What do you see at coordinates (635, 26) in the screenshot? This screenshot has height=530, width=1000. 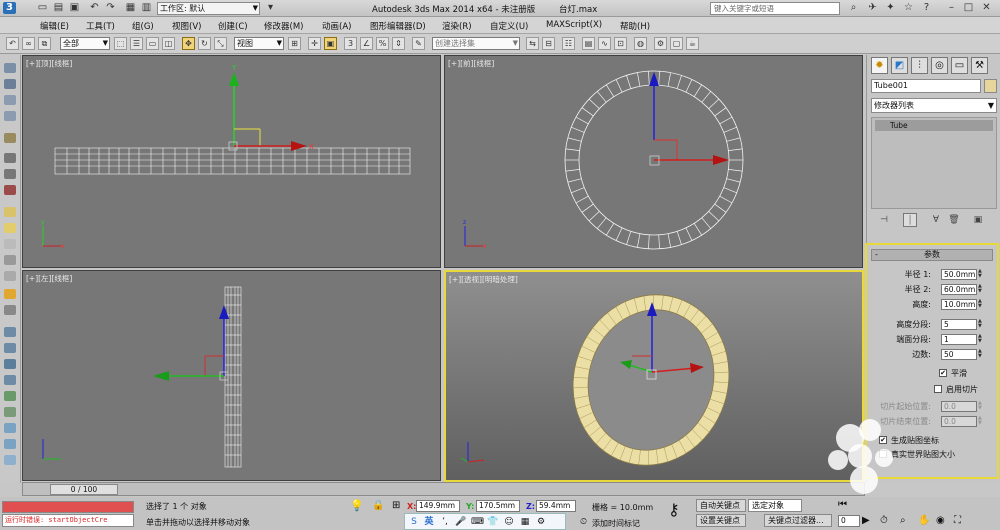 I see `menu-help: 帮助(H)` at bounding box center [635, 26].